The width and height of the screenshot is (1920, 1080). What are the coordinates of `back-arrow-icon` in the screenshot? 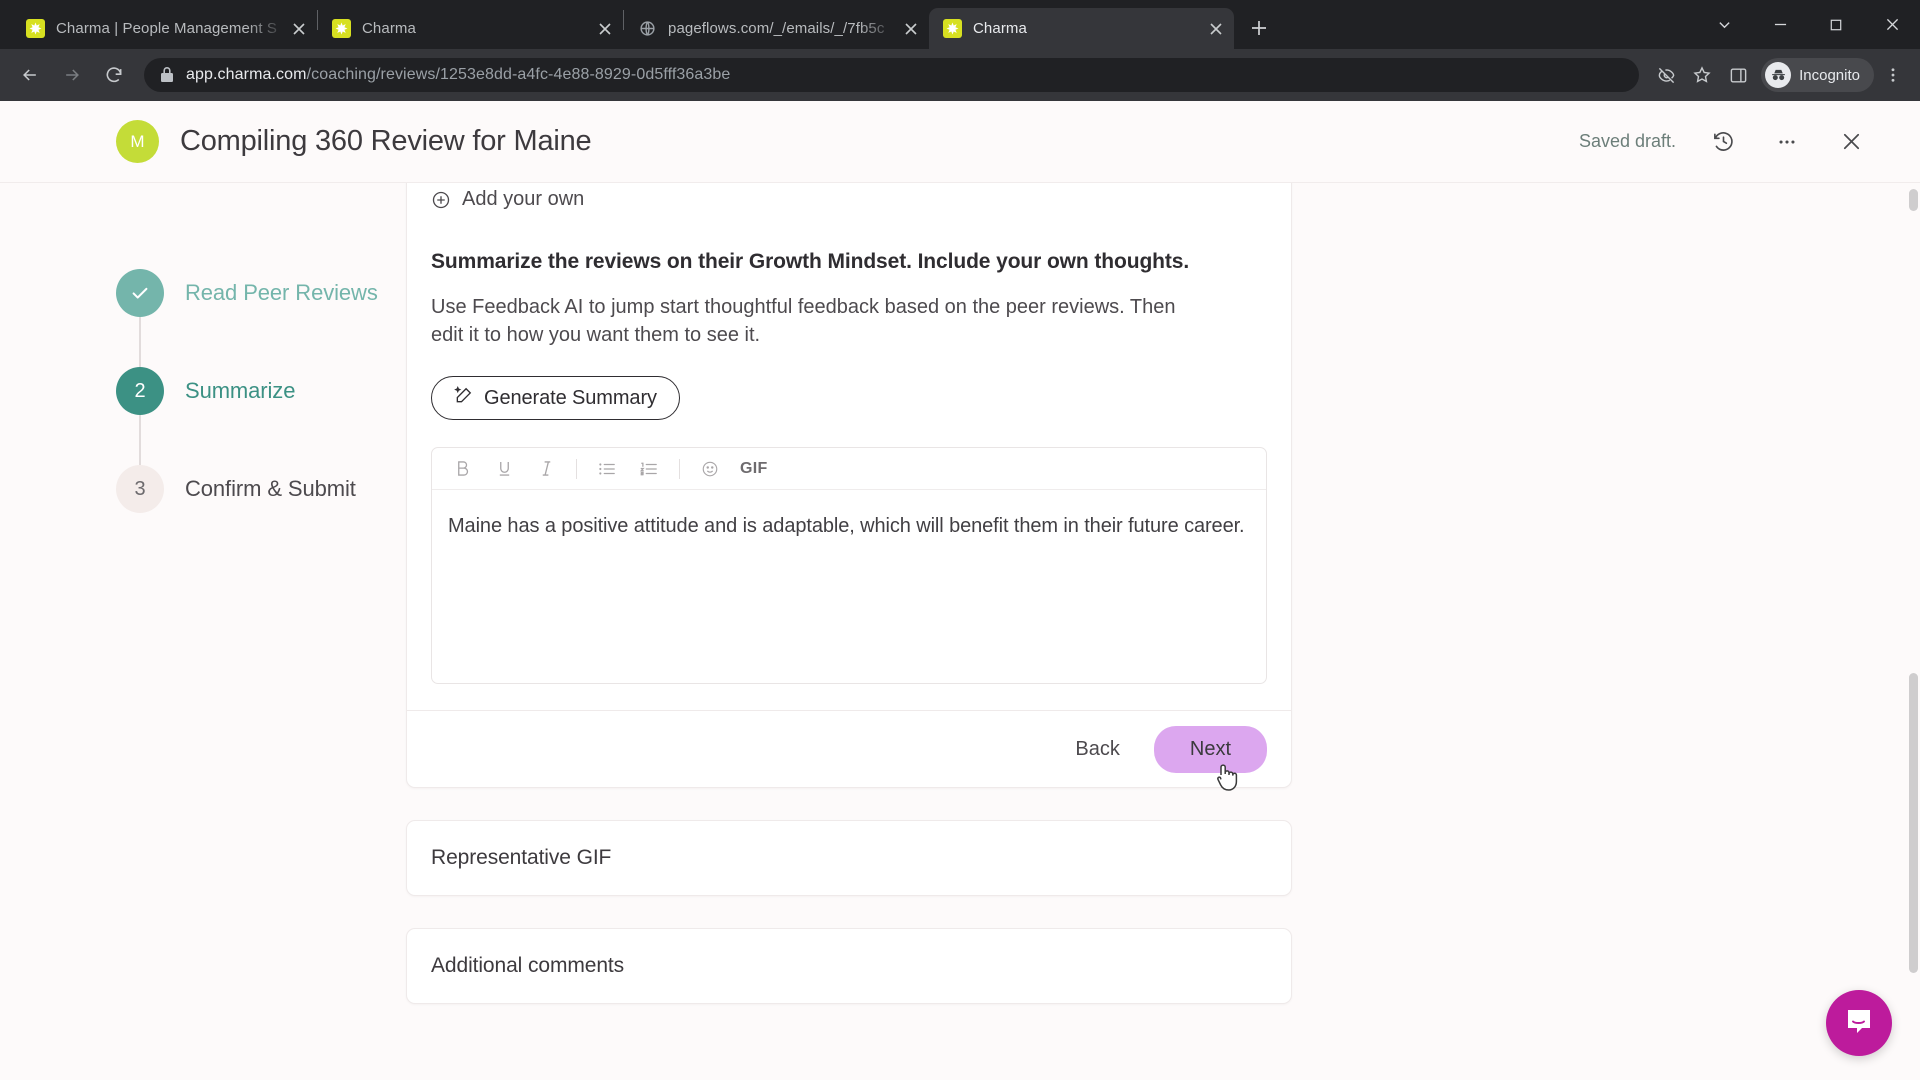 It's located at (30, 75).